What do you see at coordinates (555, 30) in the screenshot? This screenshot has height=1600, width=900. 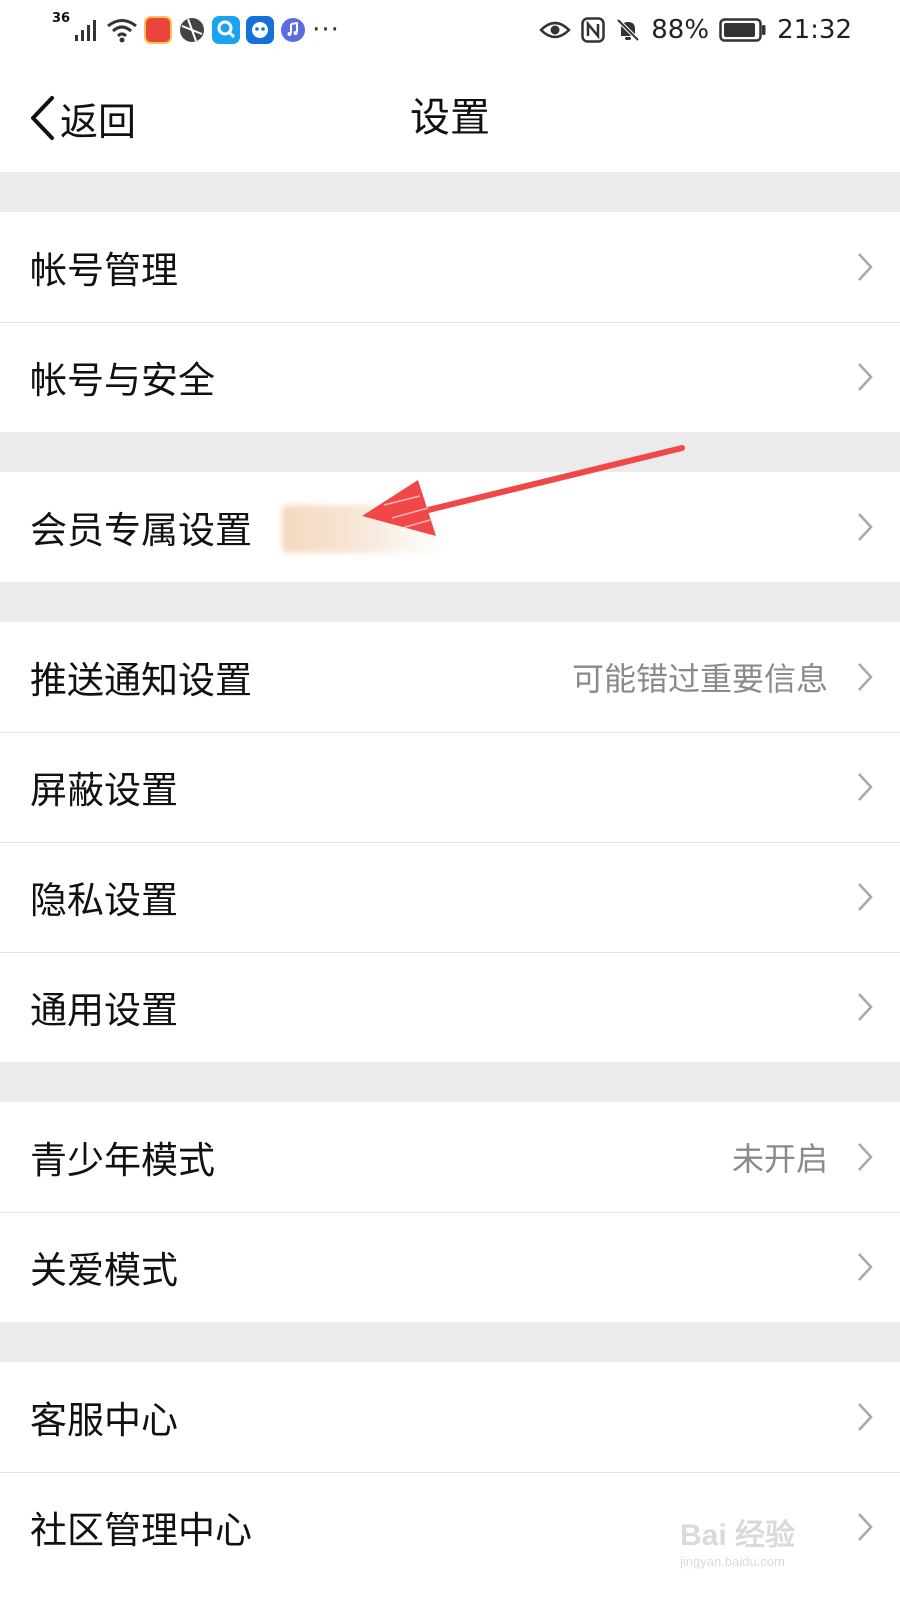 I see `eye-icon` at bounding box center [555, 30].